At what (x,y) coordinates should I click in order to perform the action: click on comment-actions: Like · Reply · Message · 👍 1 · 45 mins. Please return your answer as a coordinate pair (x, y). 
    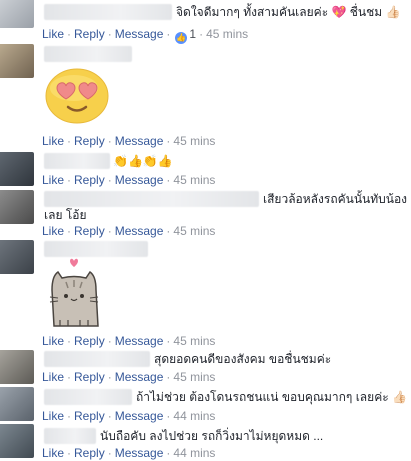
    Looking at the image, I should click on (145, 35).